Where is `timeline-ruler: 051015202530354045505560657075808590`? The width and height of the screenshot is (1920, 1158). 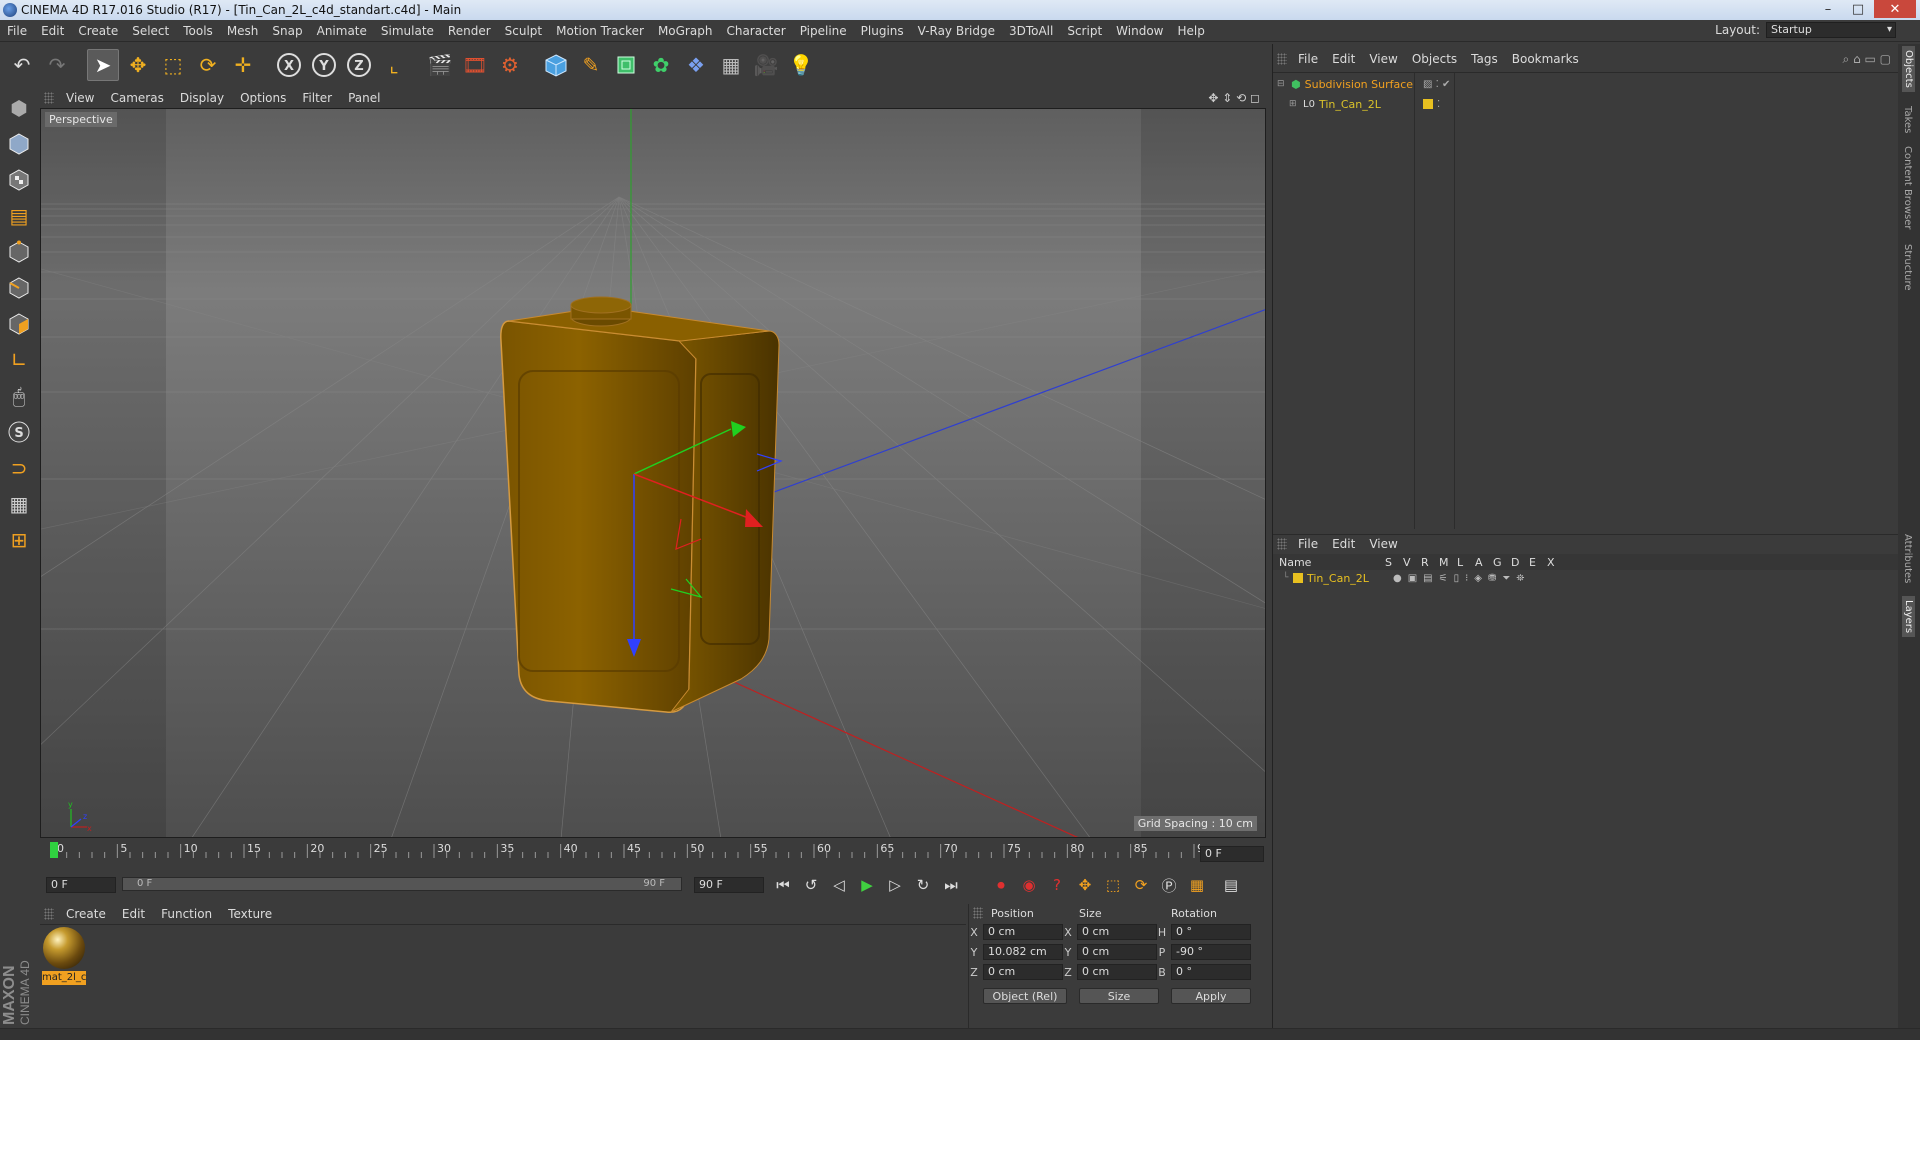
timeline-ruler: 051015202530354045505560657075808590 is located at coordinates (653, 853).